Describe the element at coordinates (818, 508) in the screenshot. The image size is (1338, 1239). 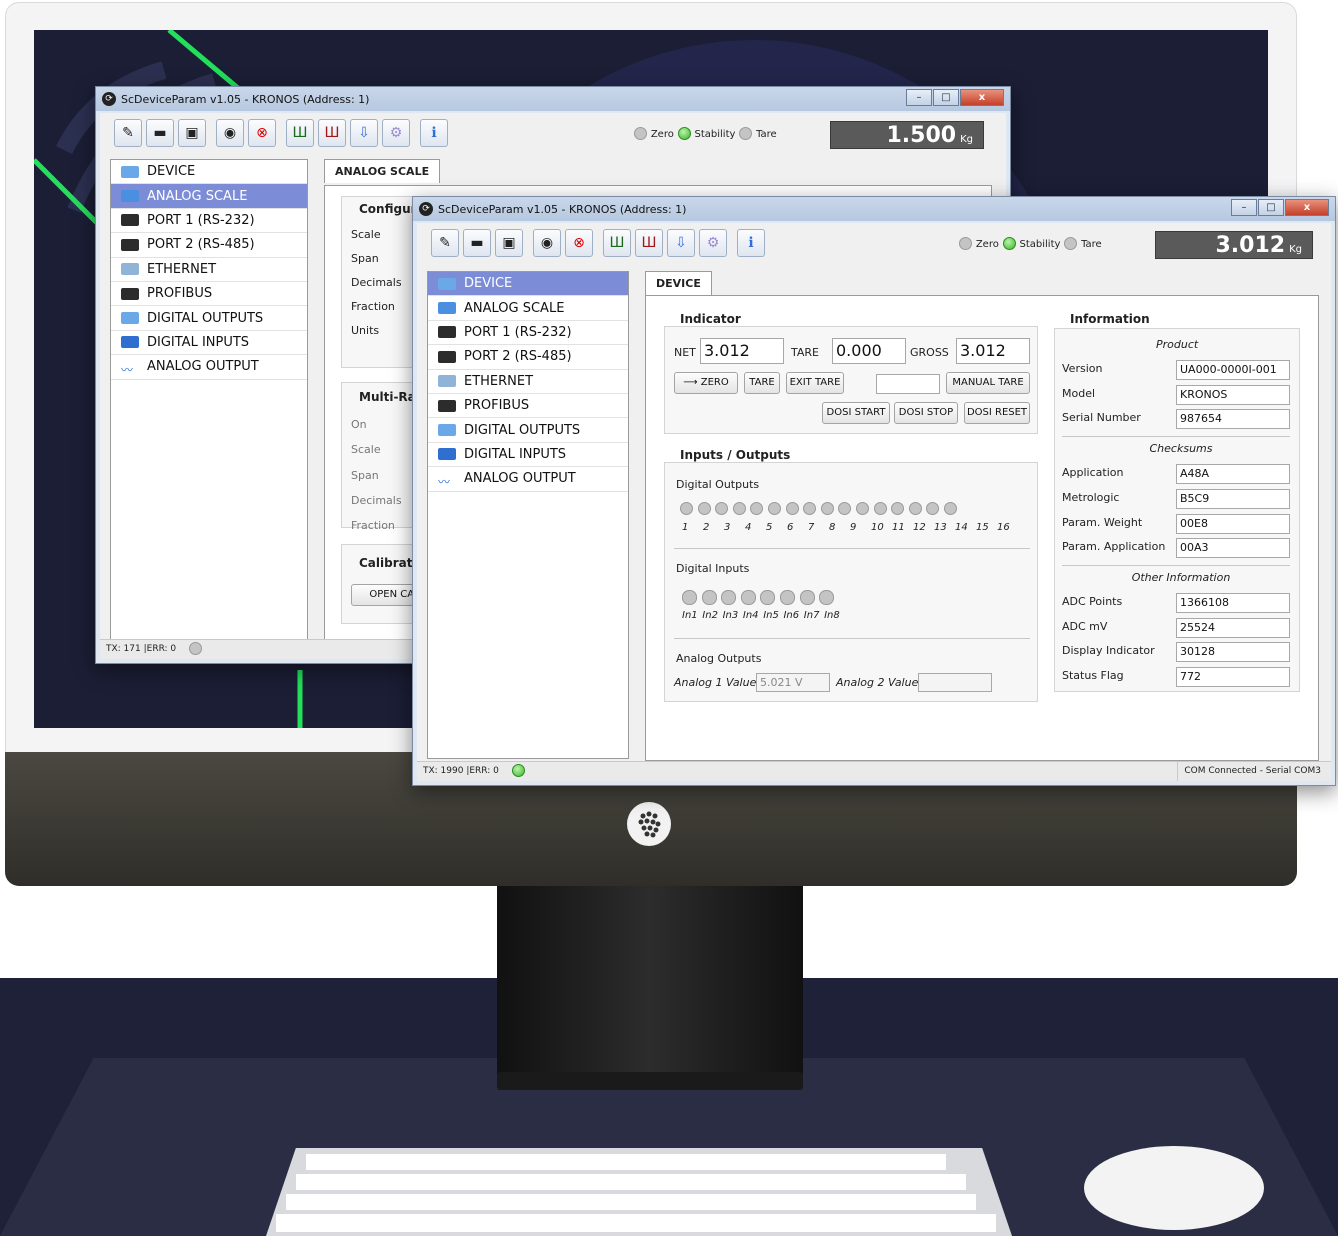
I see `digital-output-leds` at that location.